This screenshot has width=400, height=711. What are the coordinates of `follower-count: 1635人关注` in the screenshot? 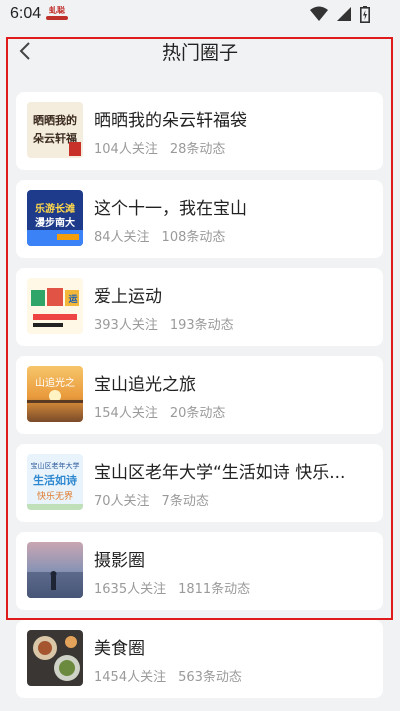 It's located at (130, 589).